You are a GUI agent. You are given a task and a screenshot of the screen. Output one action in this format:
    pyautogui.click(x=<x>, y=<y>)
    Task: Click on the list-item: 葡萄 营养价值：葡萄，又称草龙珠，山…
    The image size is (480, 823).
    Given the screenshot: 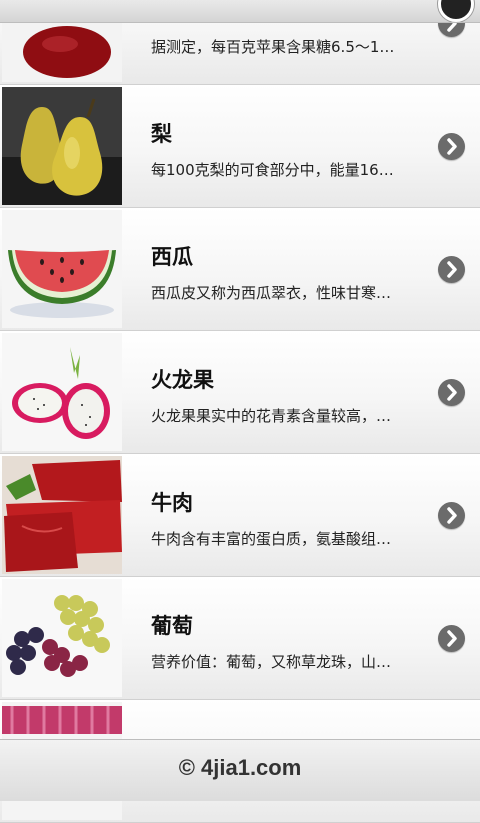 What is the action you would take?
    pyautogui.click(x=240, y=638)
    